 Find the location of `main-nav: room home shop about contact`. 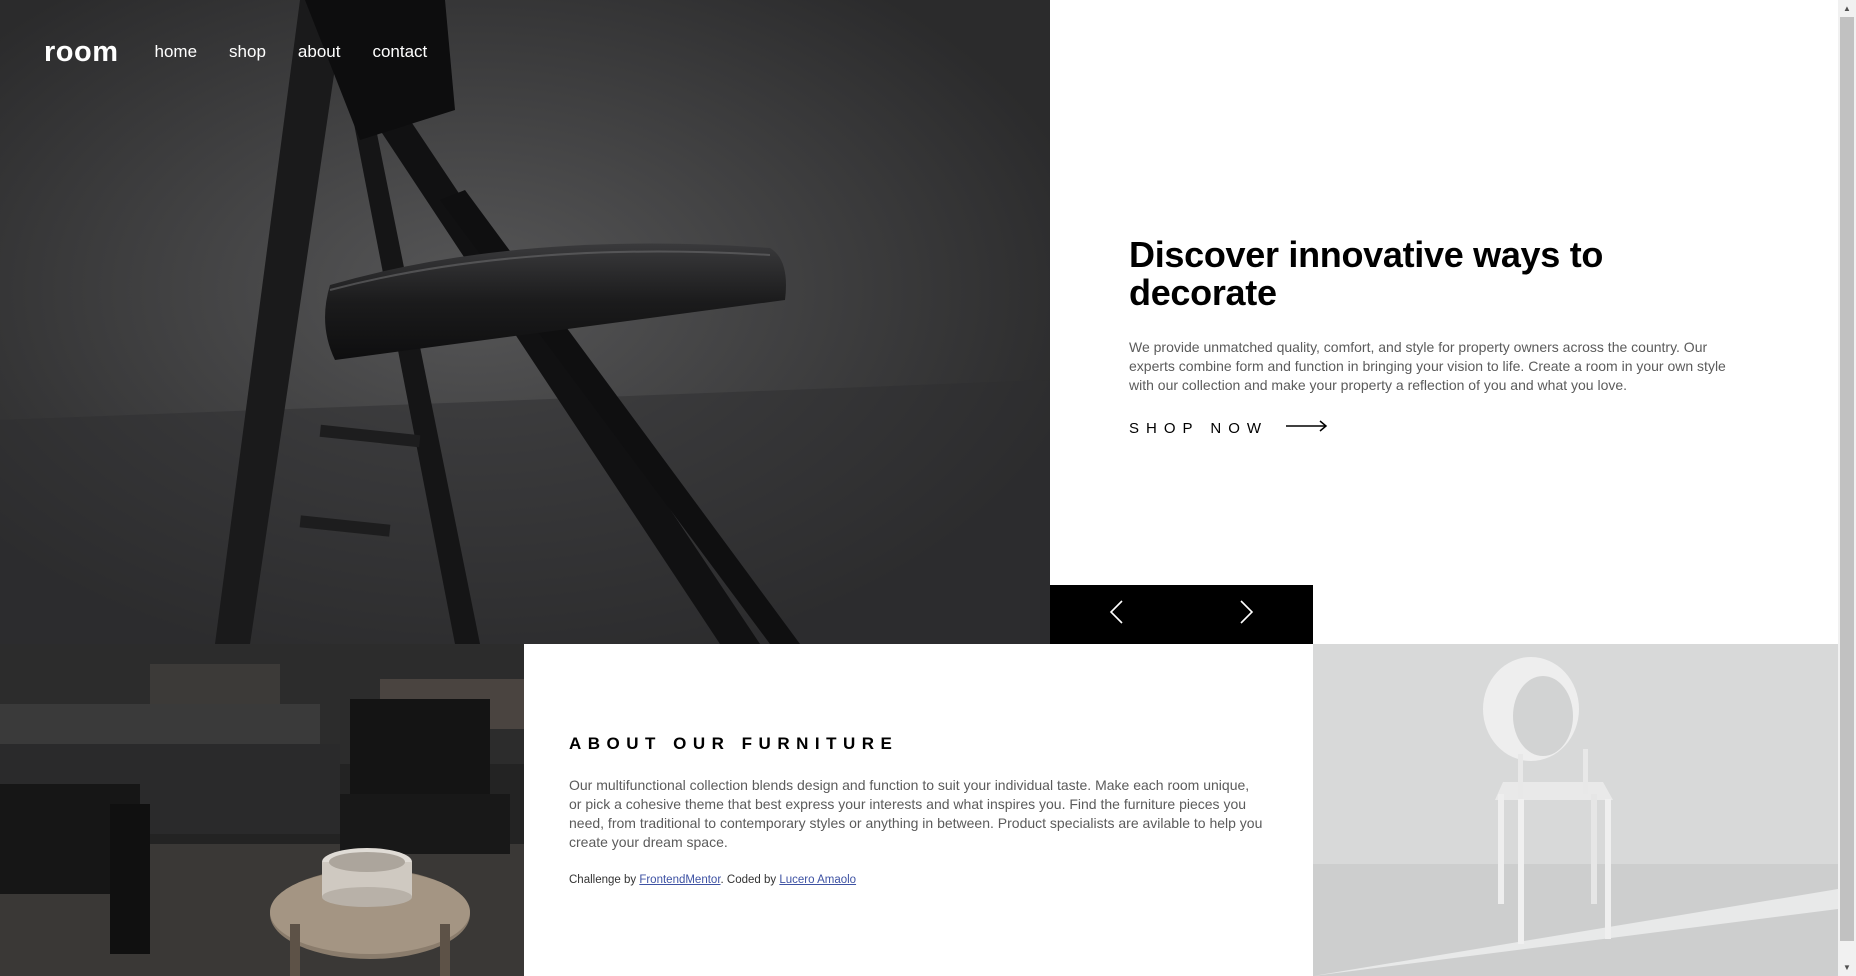

main-nav: room home shop about contact is located at coordinates (251, 52).